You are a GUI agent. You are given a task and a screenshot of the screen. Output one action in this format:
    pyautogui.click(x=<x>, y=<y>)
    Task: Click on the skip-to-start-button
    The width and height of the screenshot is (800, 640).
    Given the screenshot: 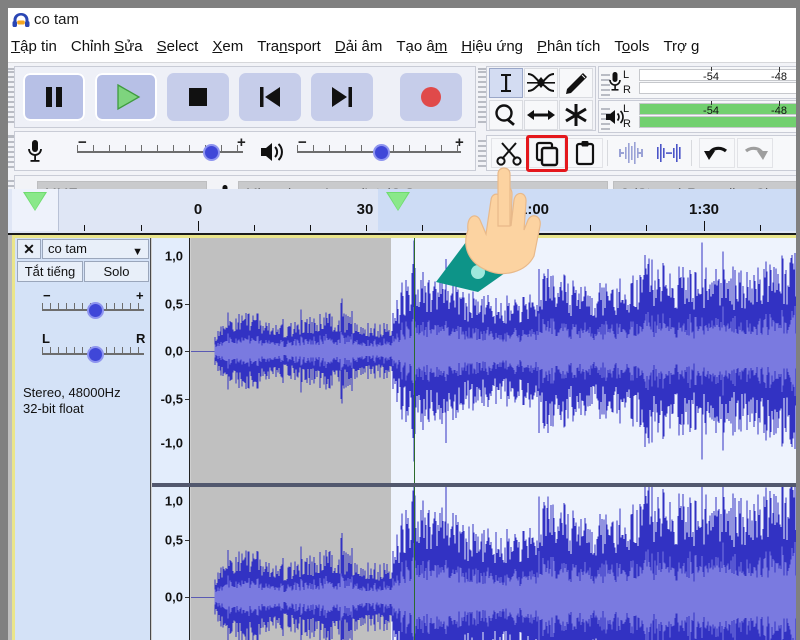 What is the action you would take?
    pyautogui.click(x=270, y=97)
    